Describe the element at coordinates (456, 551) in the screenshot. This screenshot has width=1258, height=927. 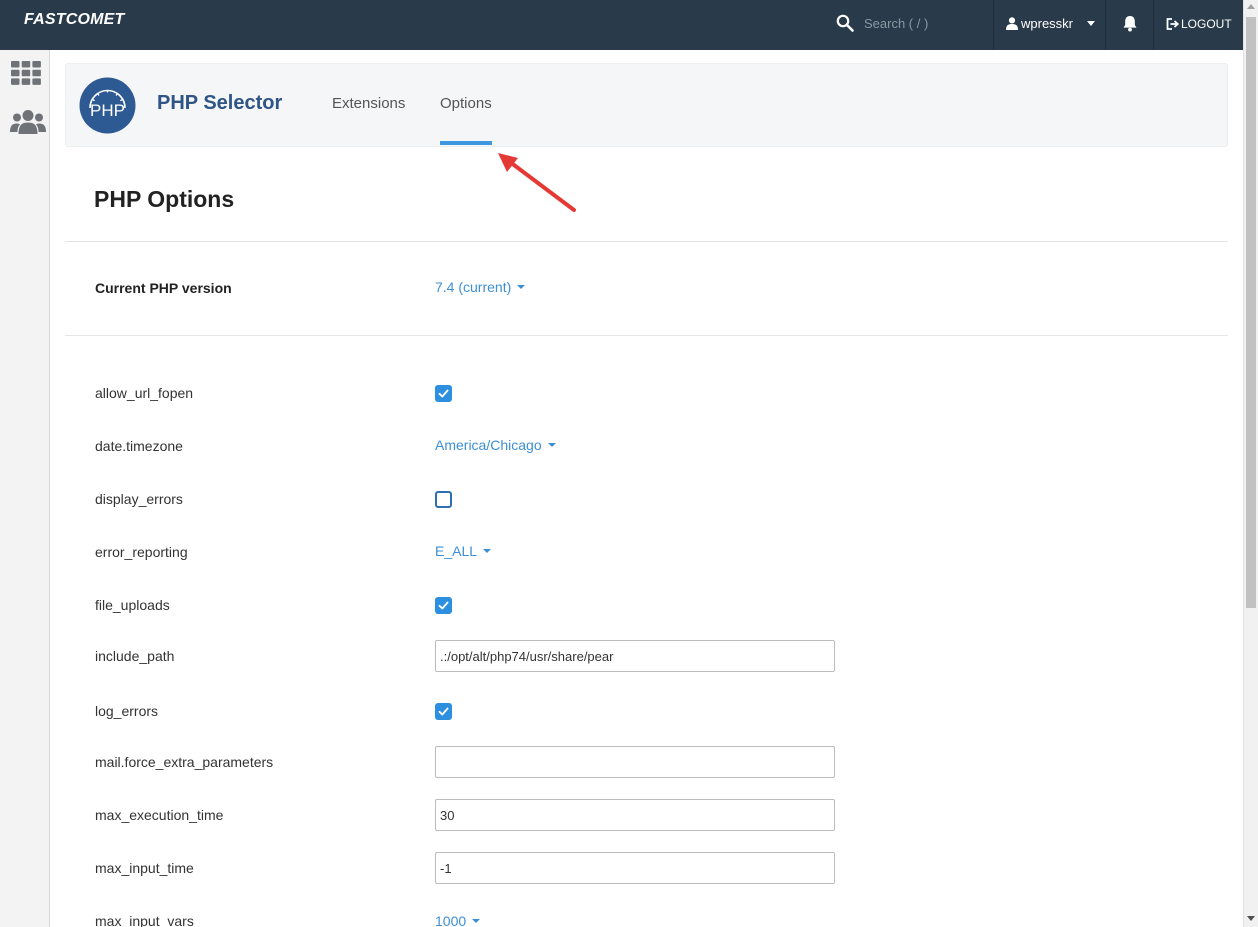
I see `error-reporting-value: E_ALL` at that location.